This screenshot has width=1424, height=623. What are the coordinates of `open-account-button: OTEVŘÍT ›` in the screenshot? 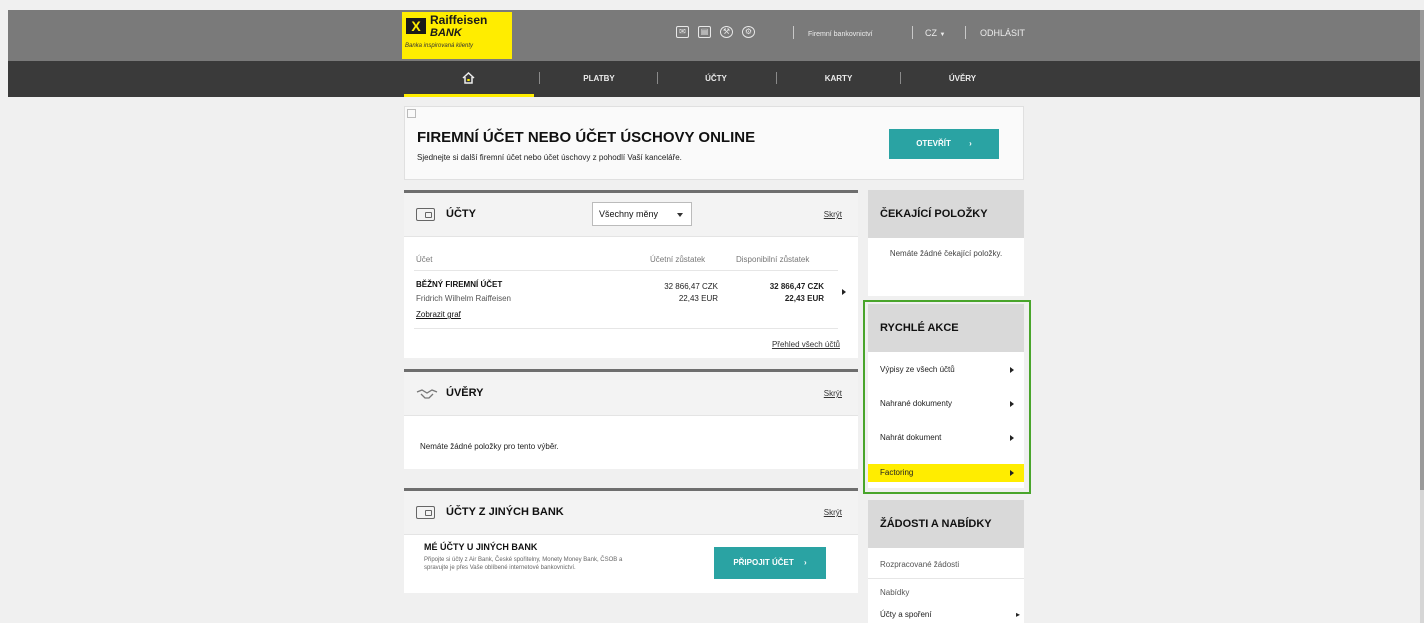 It's located at (944, 144).